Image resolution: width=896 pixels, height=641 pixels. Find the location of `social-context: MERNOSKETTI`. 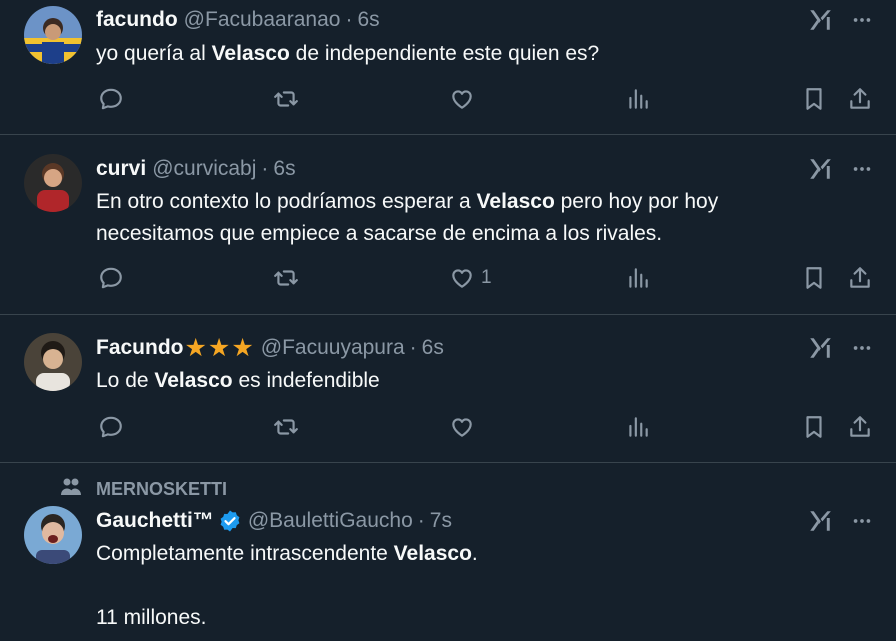

social-context: MERNOSKETTI is located at coordinates (143, 489).